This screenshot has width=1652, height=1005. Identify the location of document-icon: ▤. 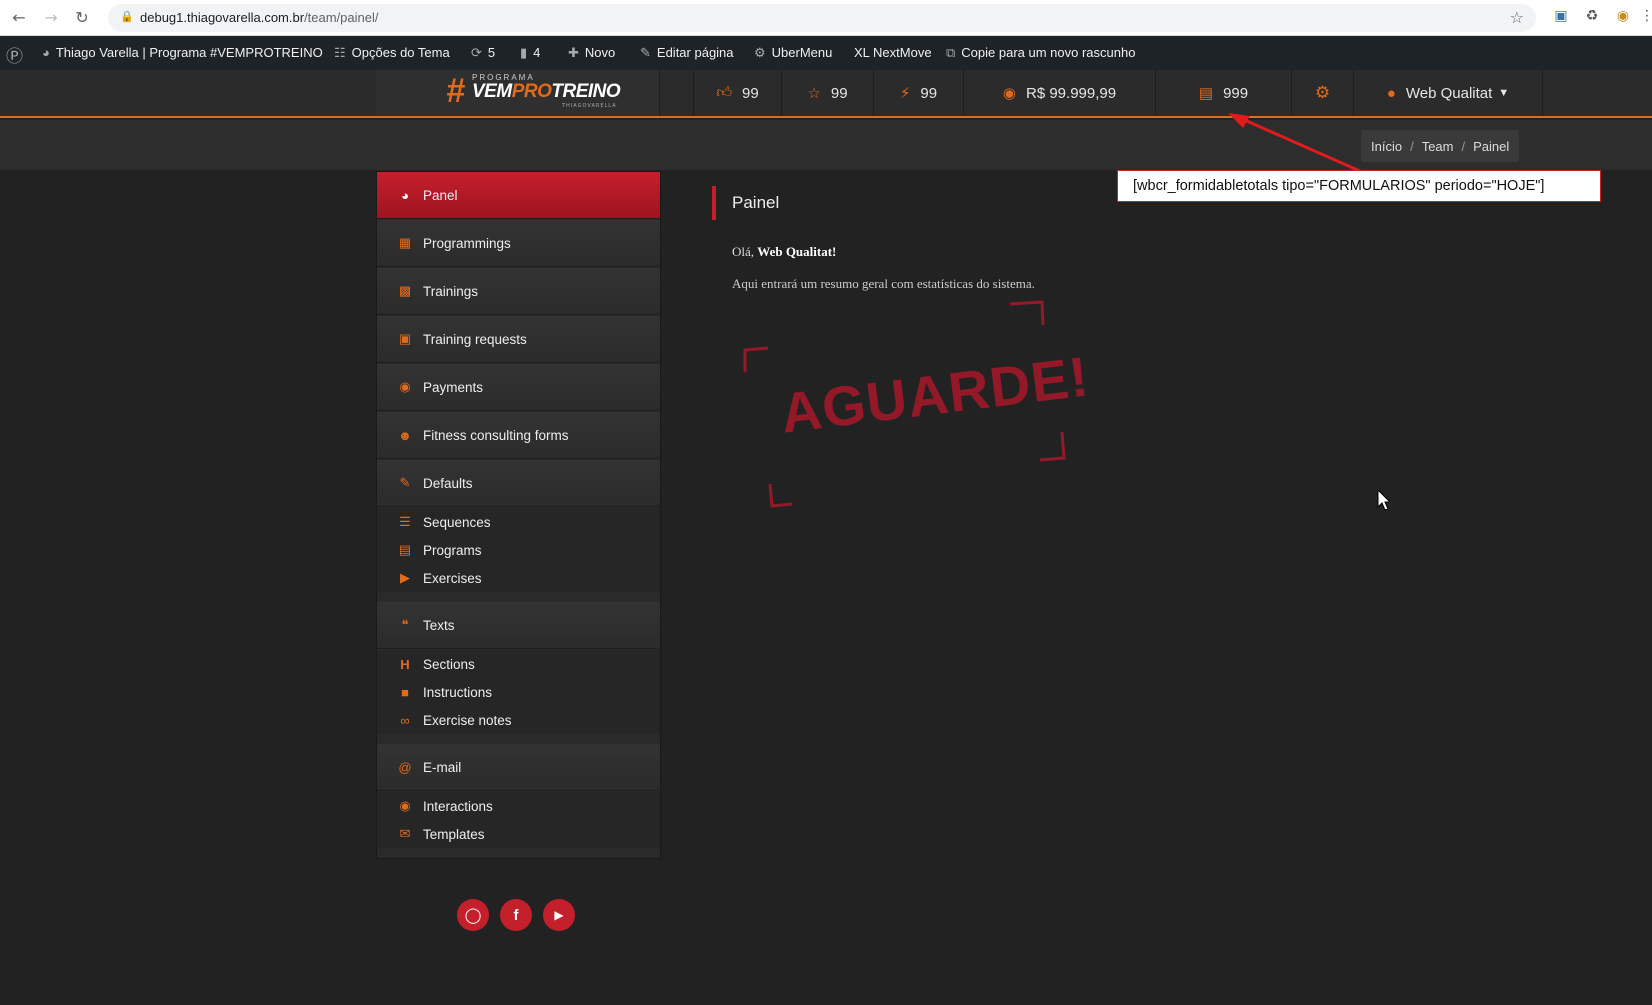
(1206, 93).